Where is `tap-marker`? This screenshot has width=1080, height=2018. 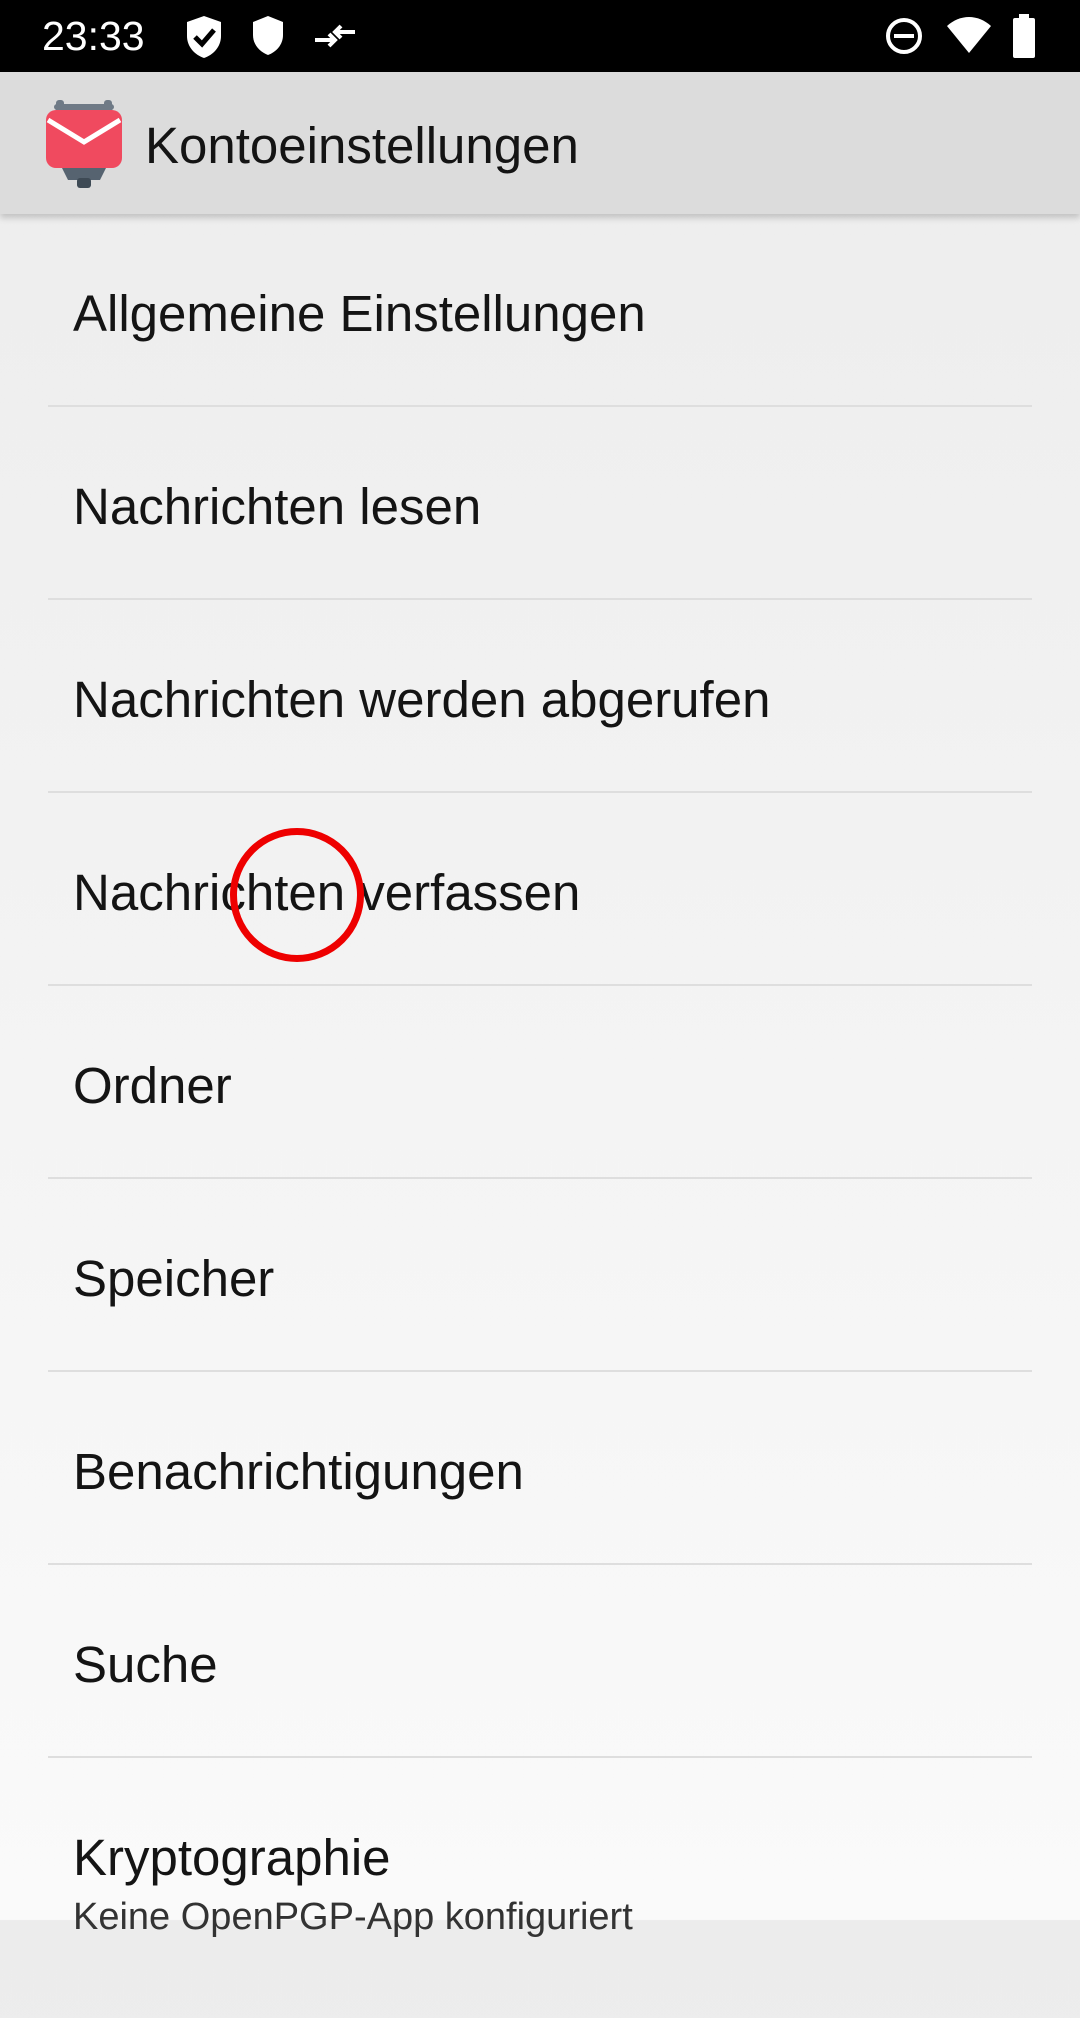 tap-marker is located at coordinates (297, 895).